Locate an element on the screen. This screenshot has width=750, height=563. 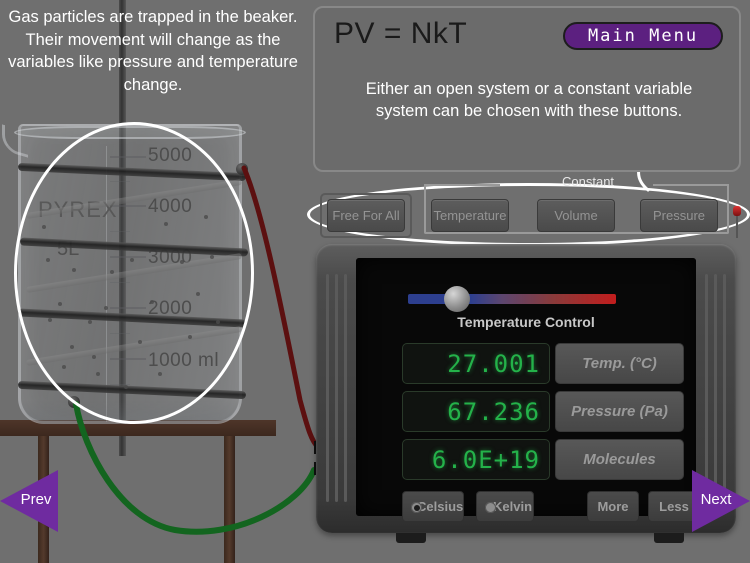
molecules-value-display: 6.0E+19 is located at coordinates (476, 459).